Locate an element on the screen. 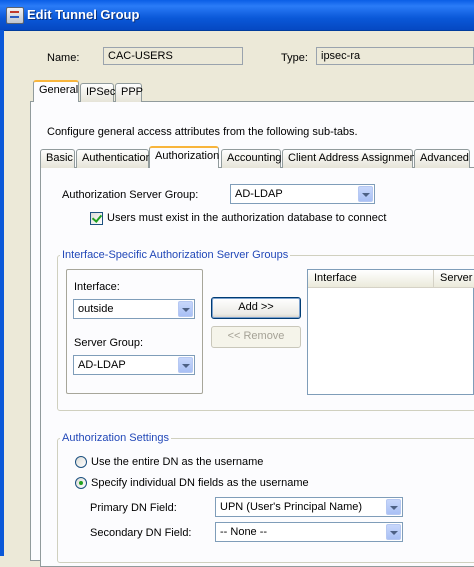  server-group-select: AD-LDAP is located at coordinates (134, 365).